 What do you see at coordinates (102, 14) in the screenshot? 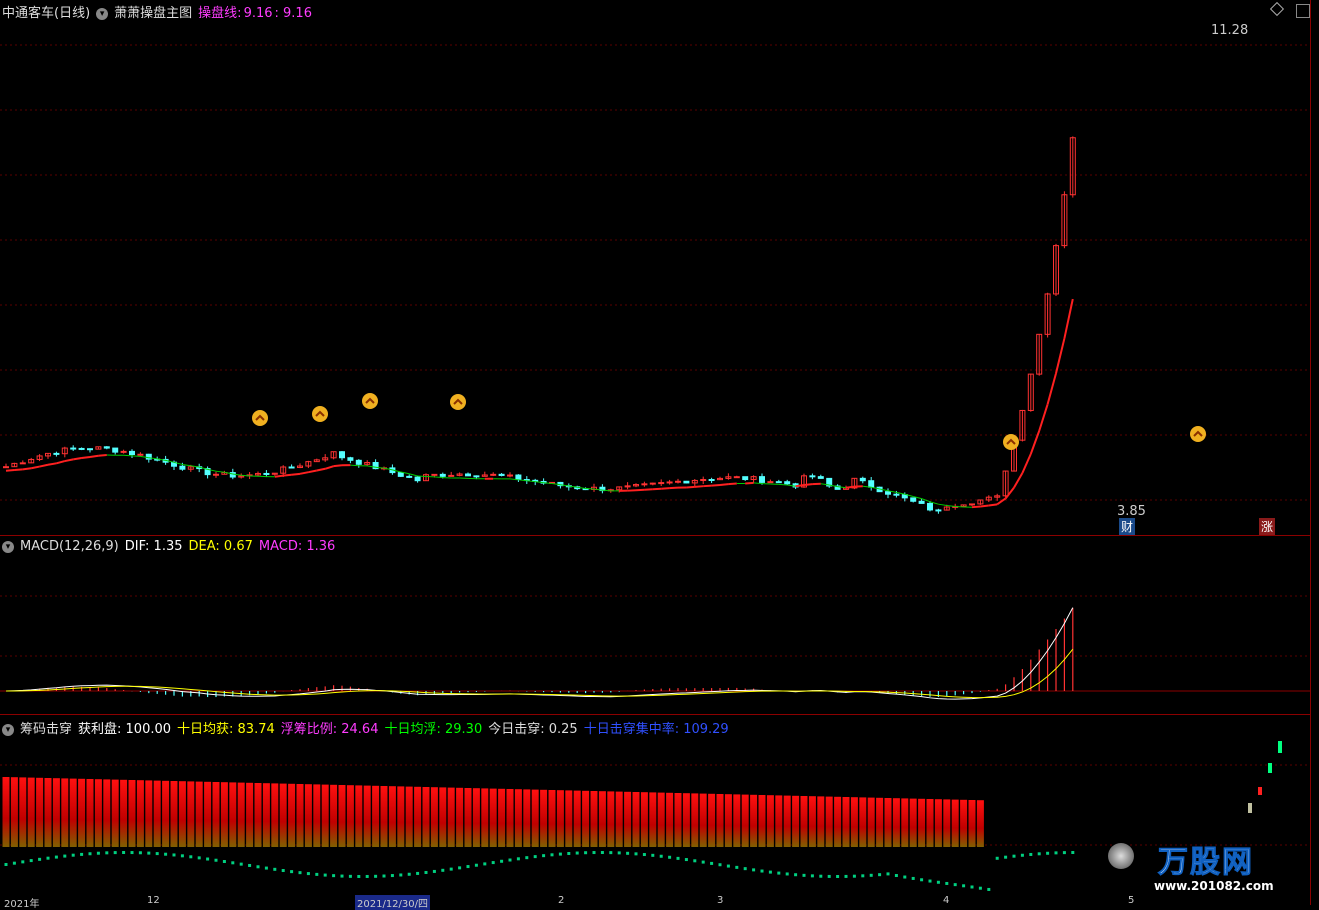
I see `settings-icon: ▾` at bounding box center [102, 14].